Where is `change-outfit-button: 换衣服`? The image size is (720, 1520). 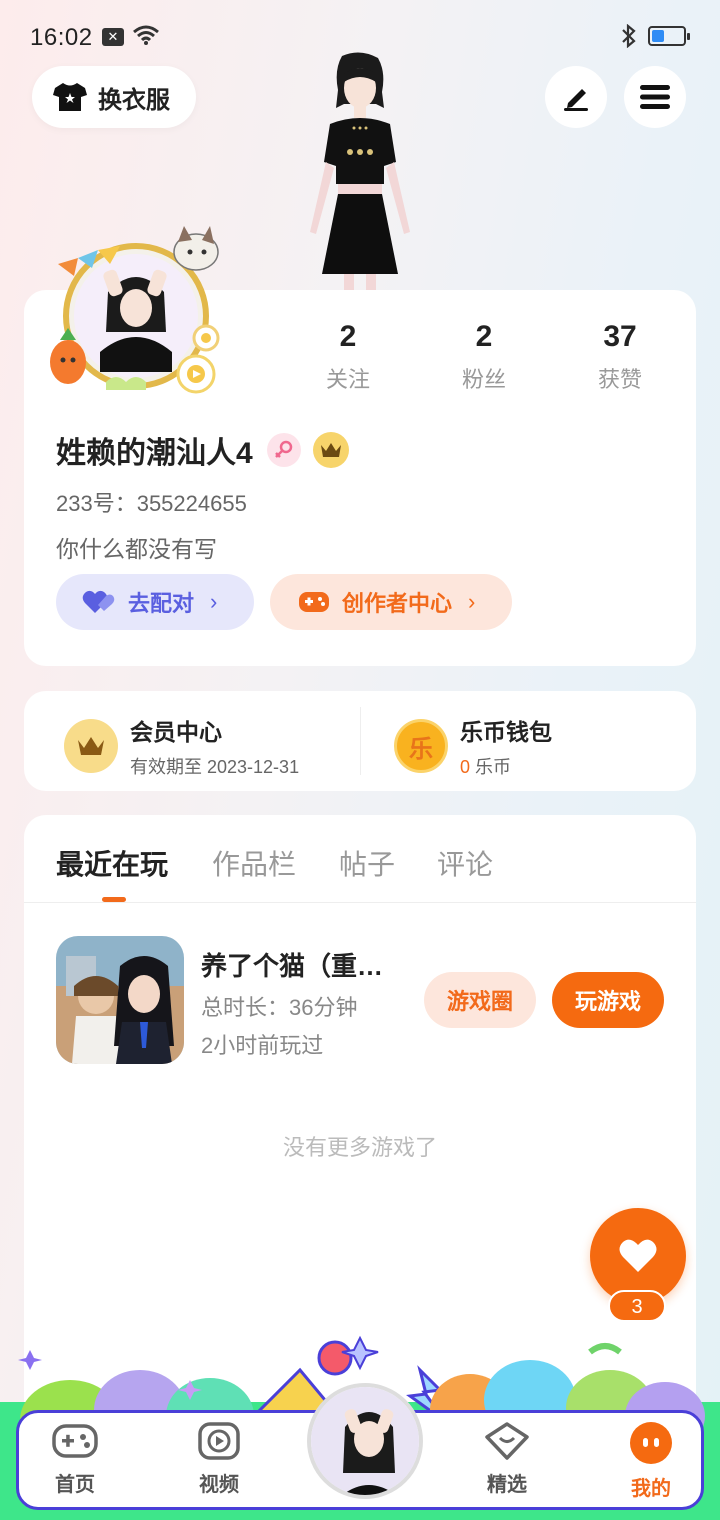 change-outfit-button: 换衣服 is located at coordinates (114, 97).